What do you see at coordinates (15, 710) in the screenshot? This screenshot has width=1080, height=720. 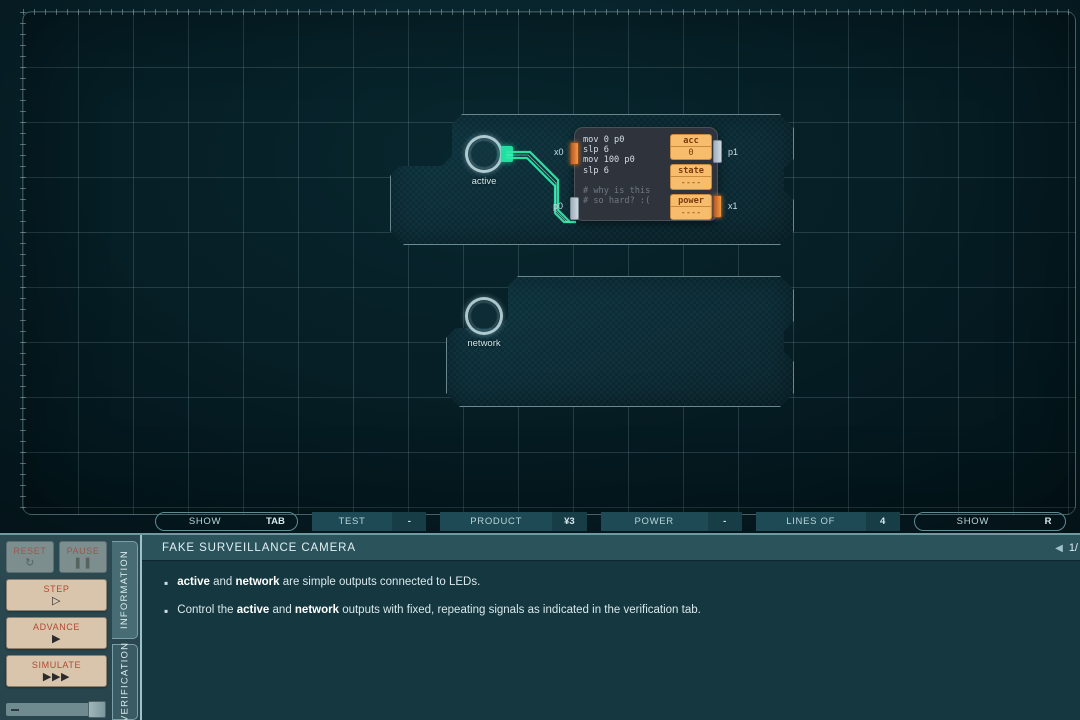 I see `slider-min-marker` at bounding box center [15, 710].